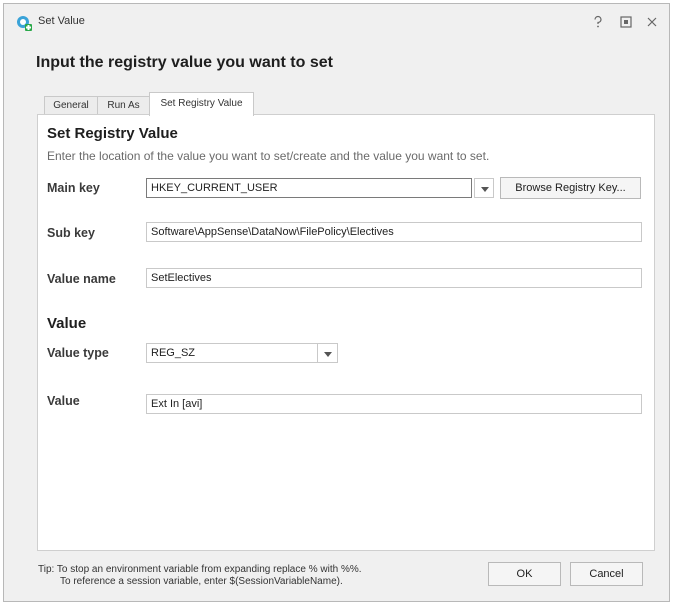  I want to click on tab-label: Run As, so click(123, 105).